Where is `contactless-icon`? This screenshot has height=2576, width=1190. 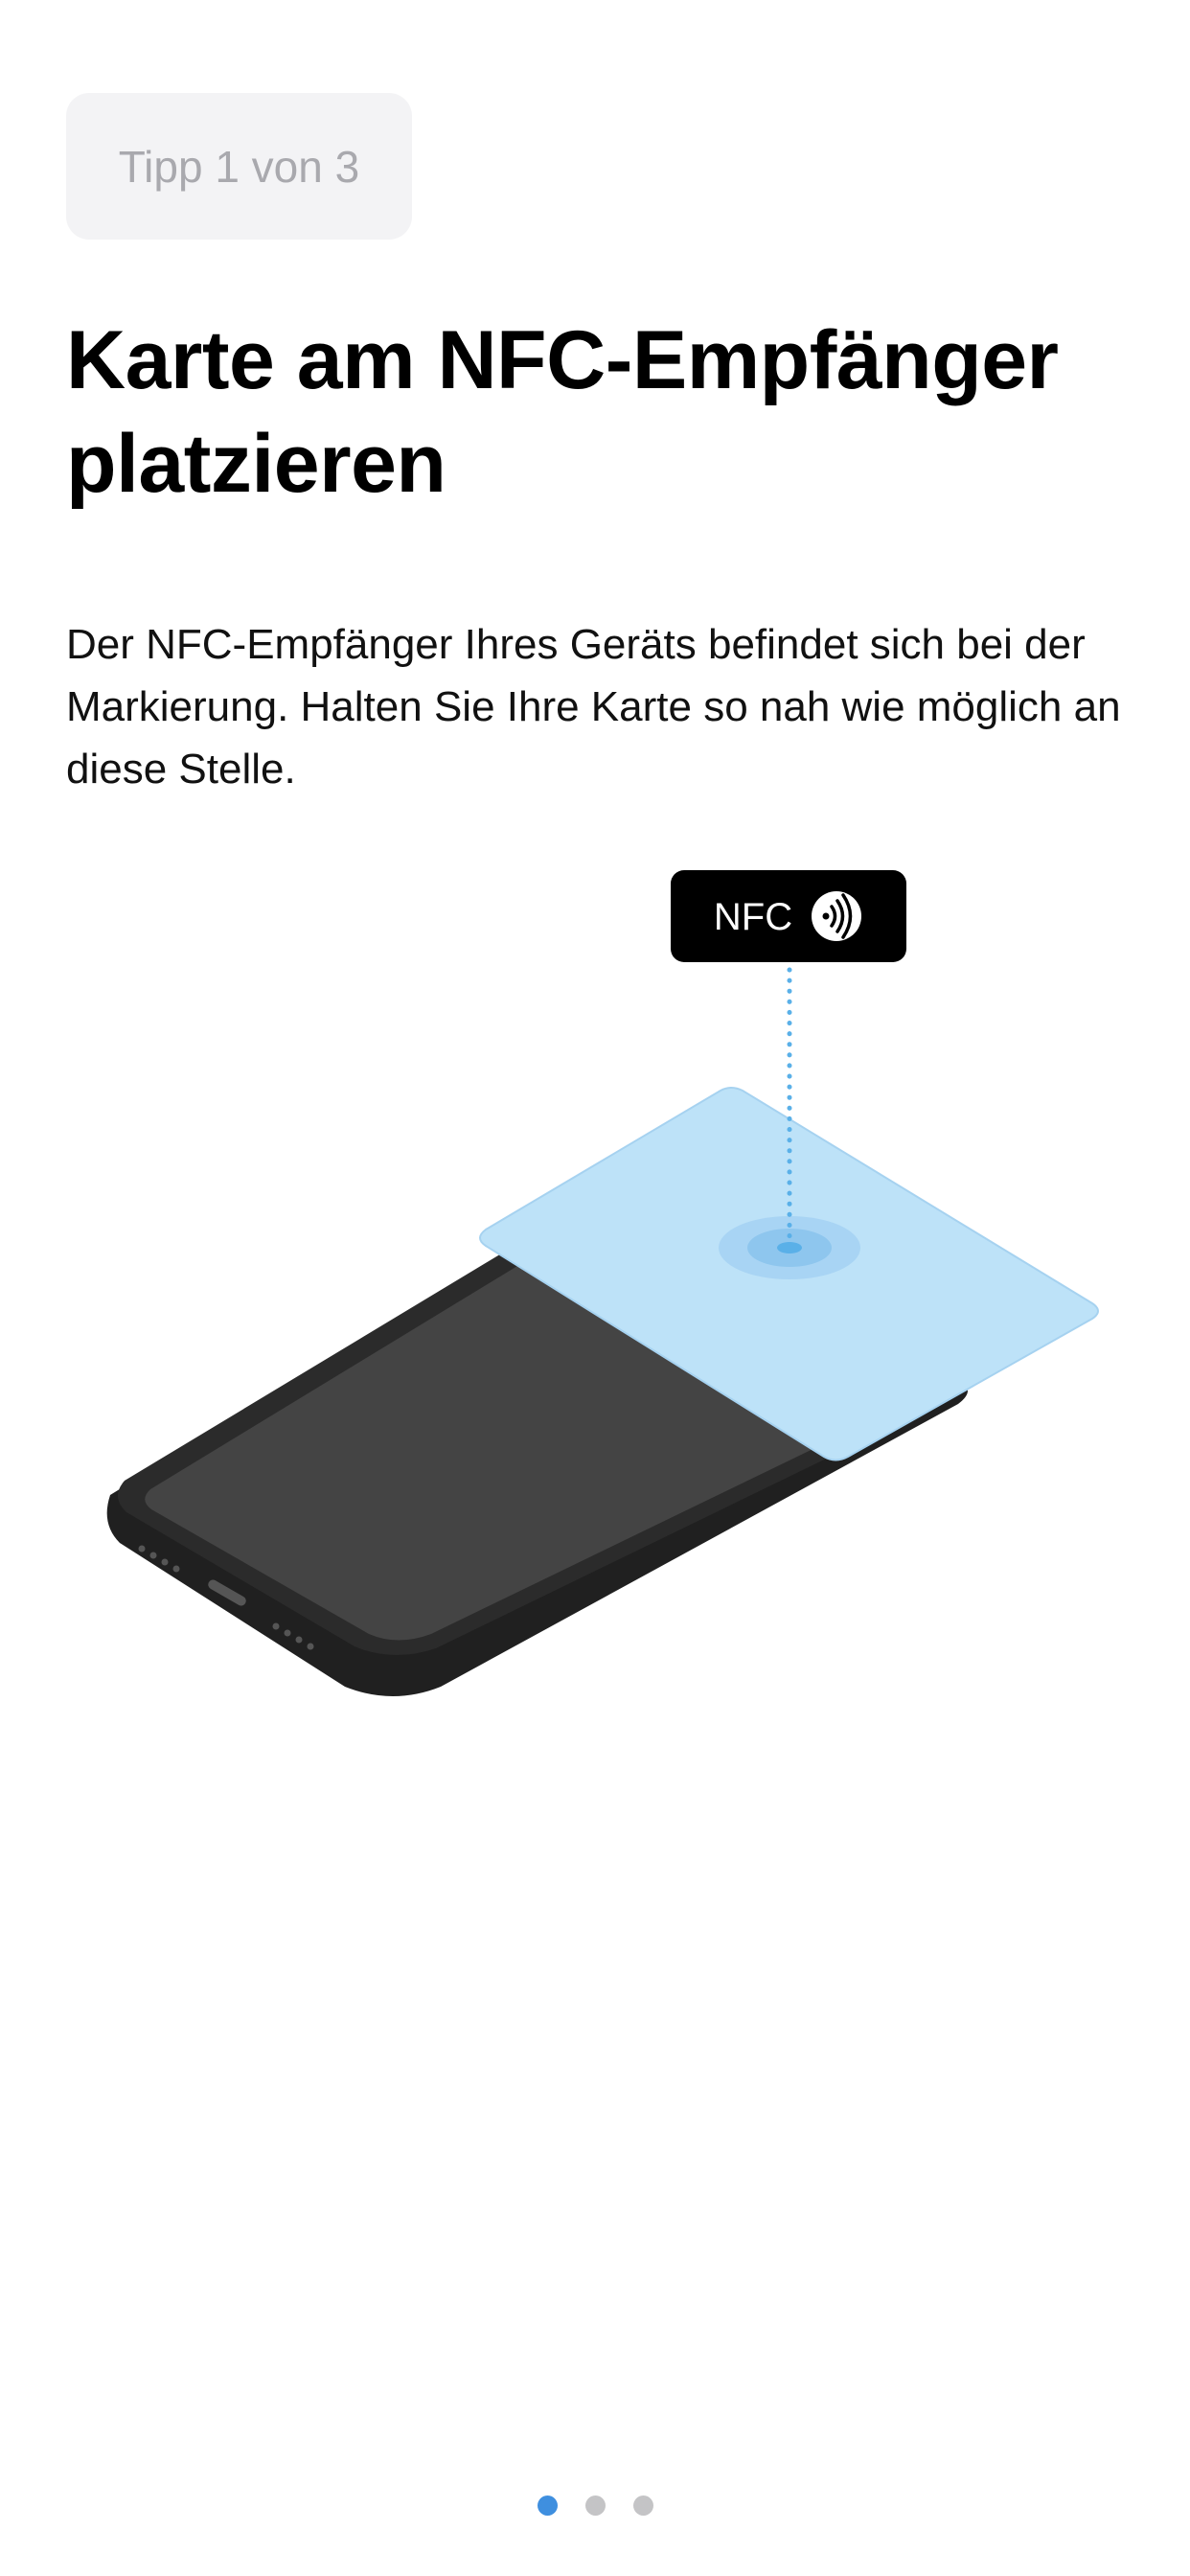 contactless-icon is located at coordinates (837, 916).